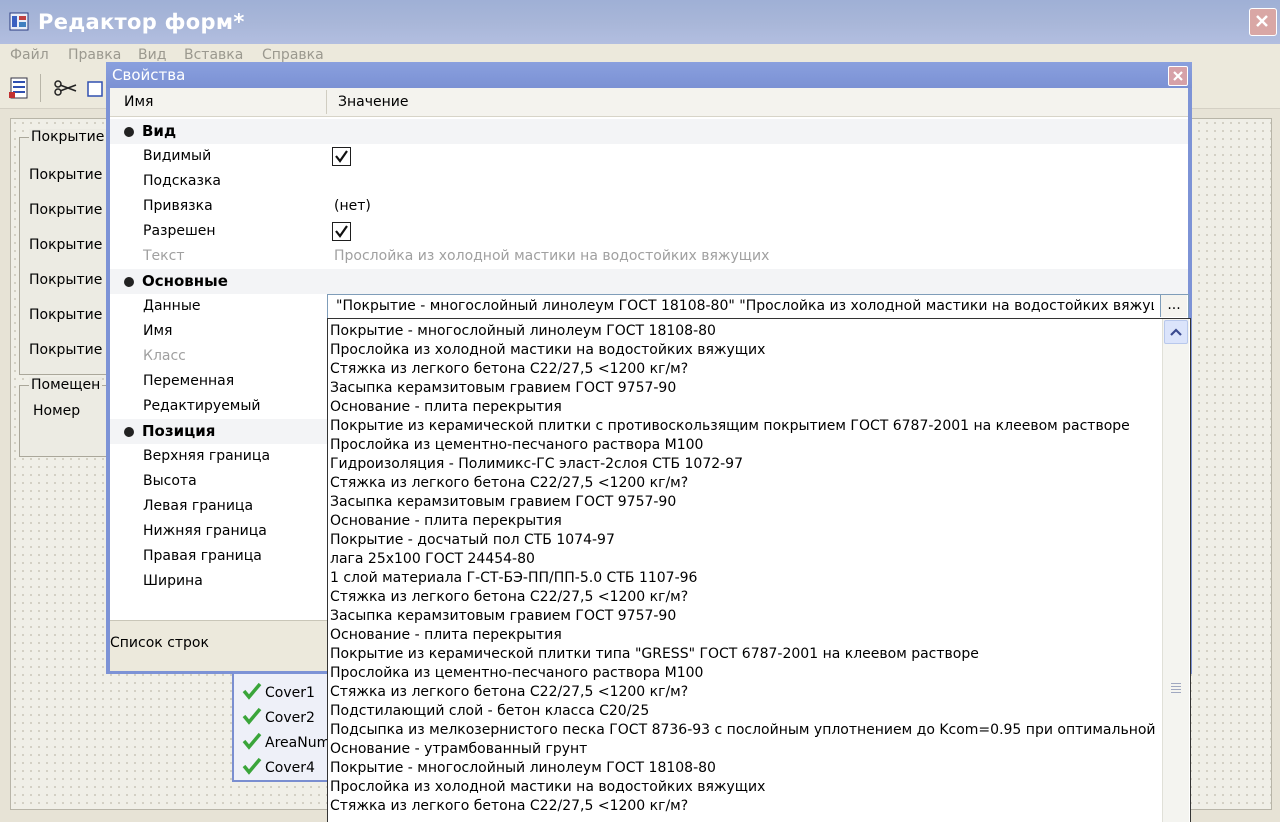 The width and height of the screenshot is (1280, 822). Describe the element at coordinates (373, 102) in the screenshot. I see `header-value: Значение` at that location.